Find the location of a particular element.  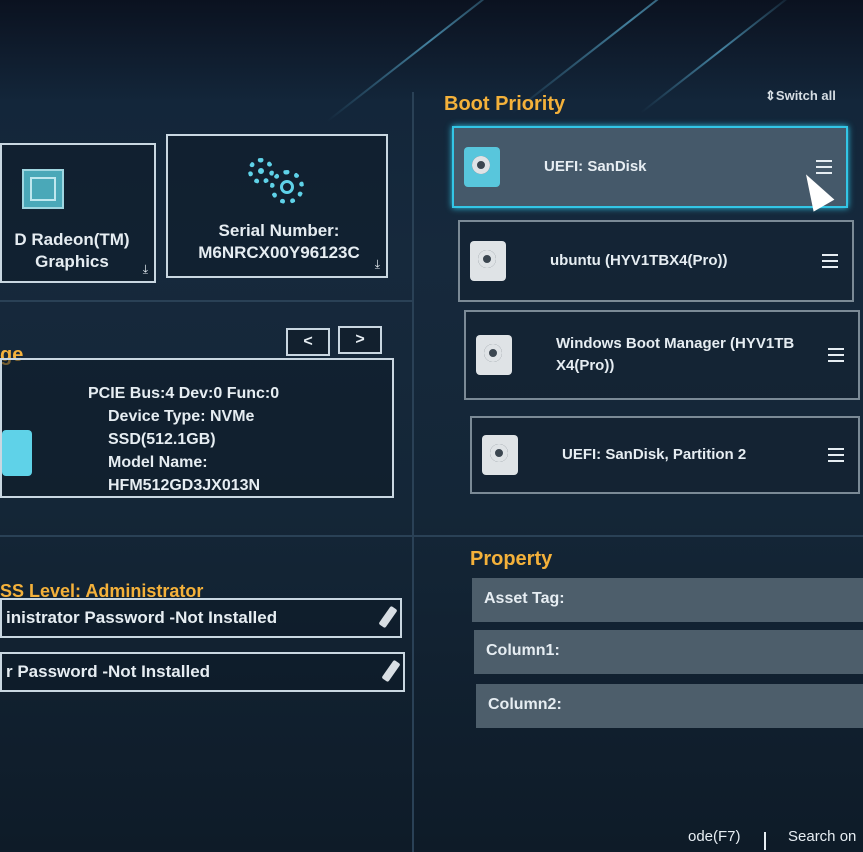

chip-icon is located at coordinates (43, 189).